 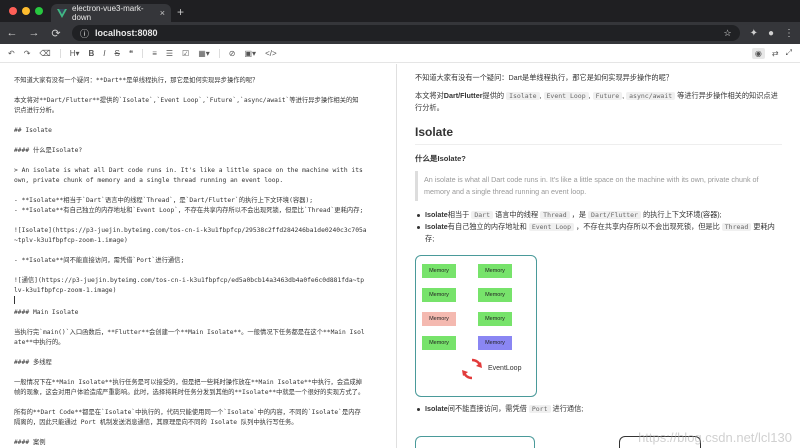 What do you see at coordinates (131, 53) in the screenshot?
I see `quote-icon: ❝` at bounding box center [131, 53].